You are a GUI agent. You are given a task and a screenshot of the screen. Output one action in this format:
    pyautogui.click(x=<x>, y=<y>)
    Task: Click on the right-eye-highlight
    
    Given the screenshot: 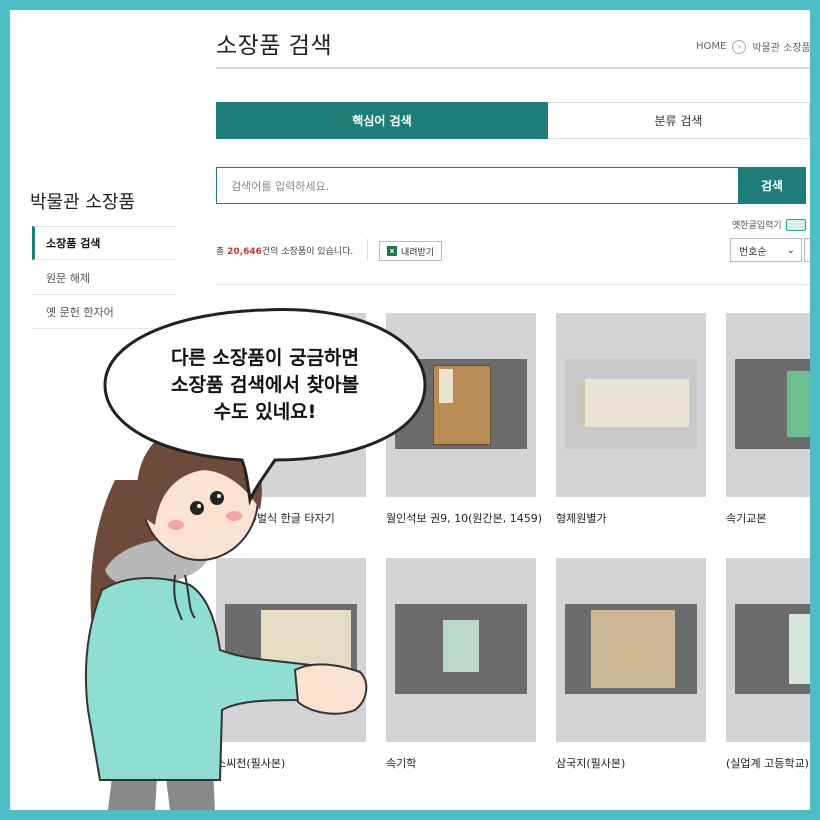 What is the action you would take?
    pyautogui.click(x=219, y=496)
    